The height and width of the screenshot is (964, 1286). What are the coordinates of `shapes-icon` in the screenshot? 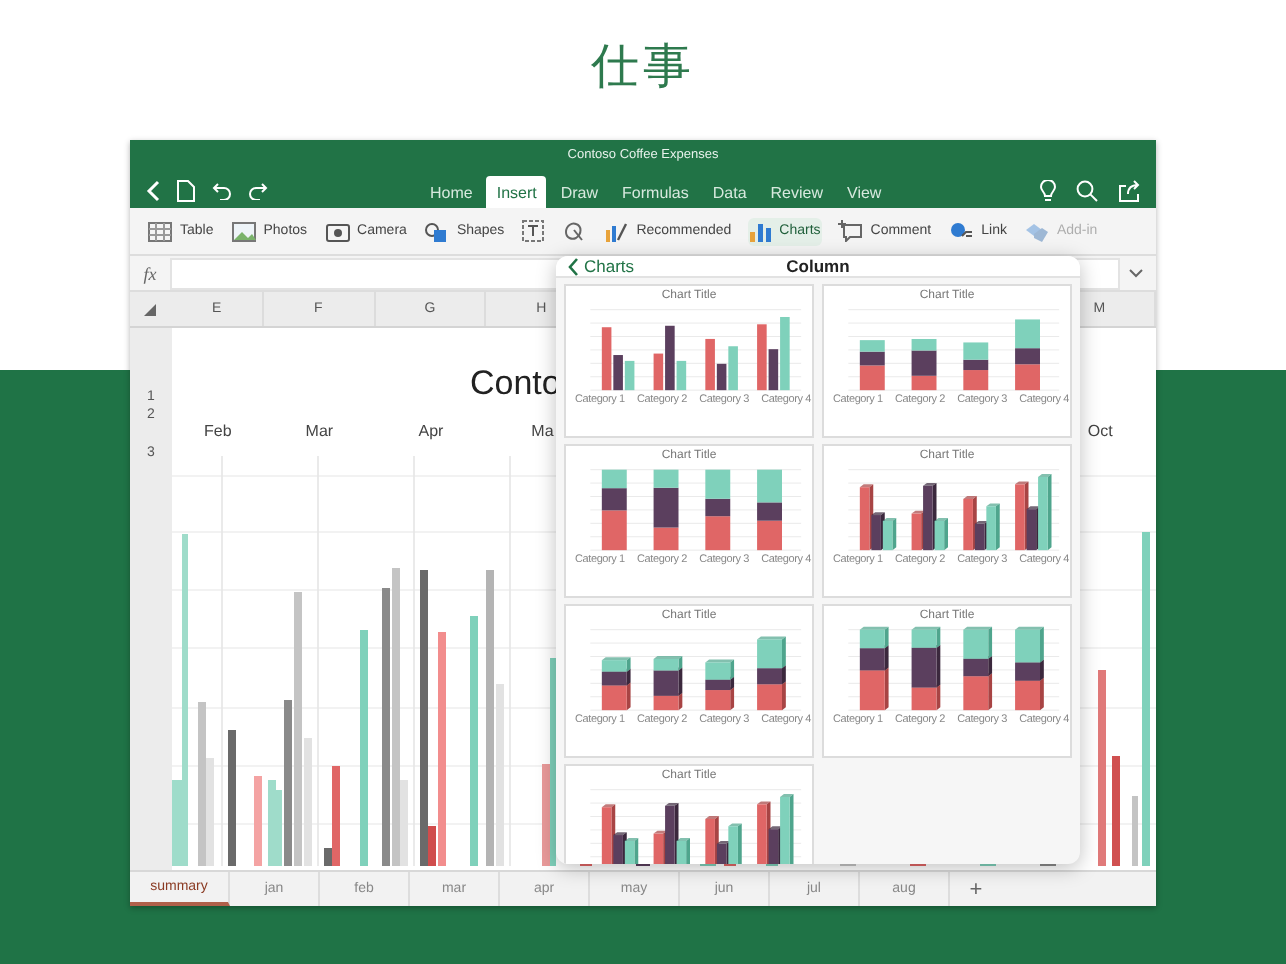 It's located at (436, 231).